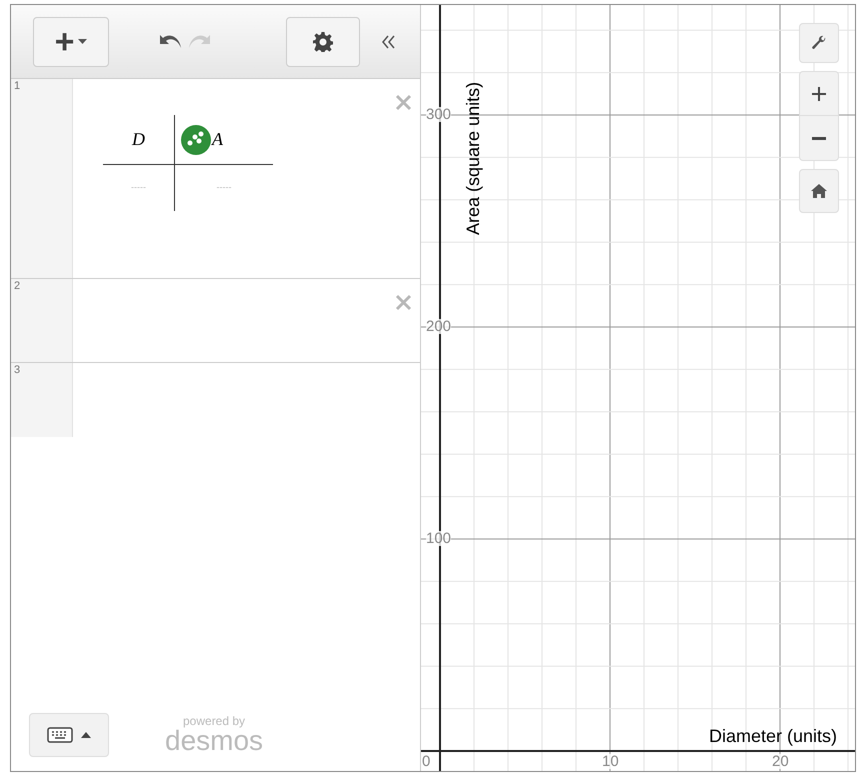  Describe the element at coordinates (171, 42) in the screenshot. I see `undo-arrow-icon` at that location.